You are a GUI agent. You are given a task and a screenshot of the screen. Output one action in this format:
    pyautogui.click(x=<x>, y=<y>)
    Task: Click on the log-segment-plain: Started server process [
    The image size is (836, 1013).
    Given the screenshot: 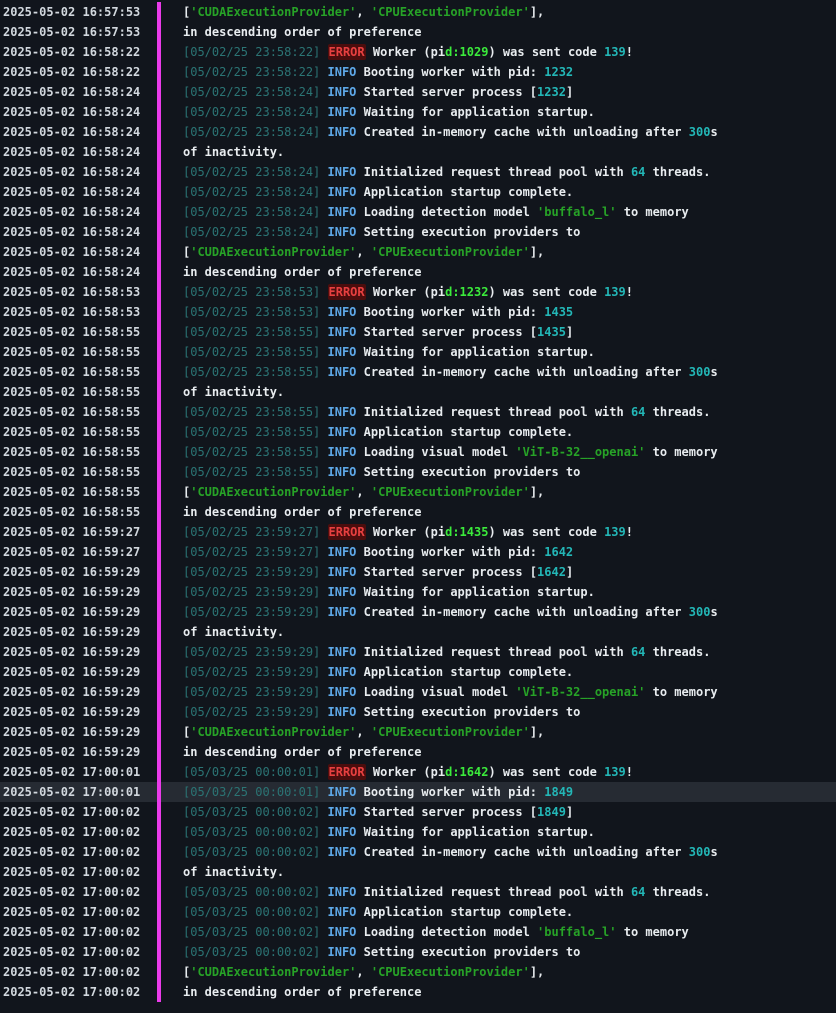 What is the action you would take?
    pyautogui.click(x=447, y=812)
    